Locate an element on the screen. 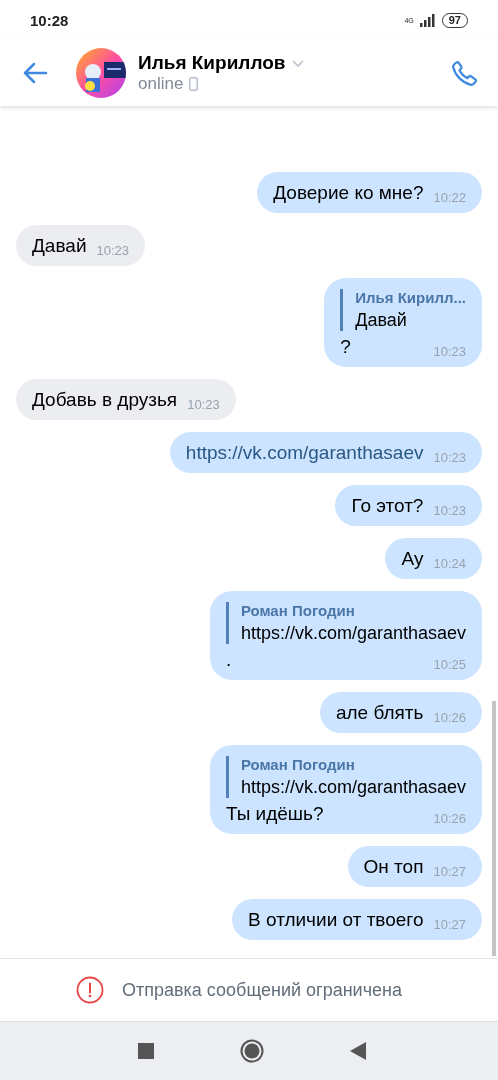 This screenshot has width=498, height=1080. scrollbar is located at coordinates (494, 828).